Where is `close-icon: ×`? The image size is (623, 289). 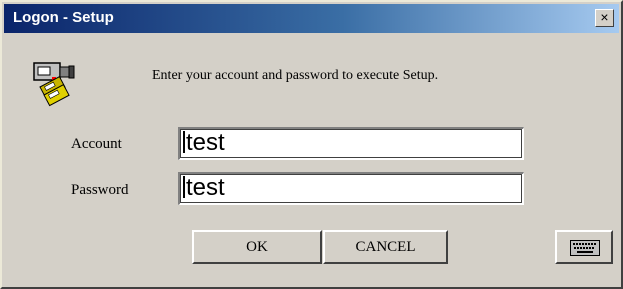
close-icon: × is located at coordinates (604, 17).